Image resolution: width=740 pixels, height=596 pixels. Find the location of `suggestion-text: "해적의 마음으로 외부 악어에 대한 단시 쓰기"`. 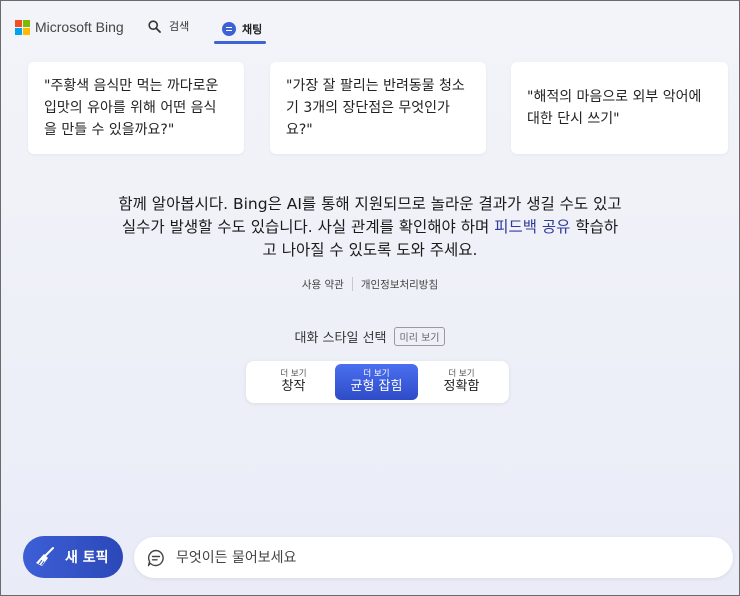

suggestion-text: "해적의 마음으로 외부 악어에 대한 단시 쓰기" is located at coordinates (614, 108).